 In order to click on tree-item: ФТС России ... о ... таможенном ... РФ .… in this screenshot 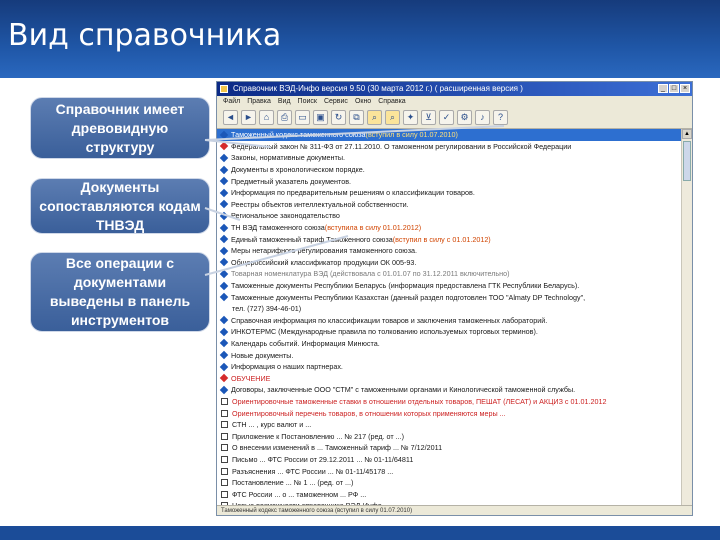, I will do `click(449, 494)`.